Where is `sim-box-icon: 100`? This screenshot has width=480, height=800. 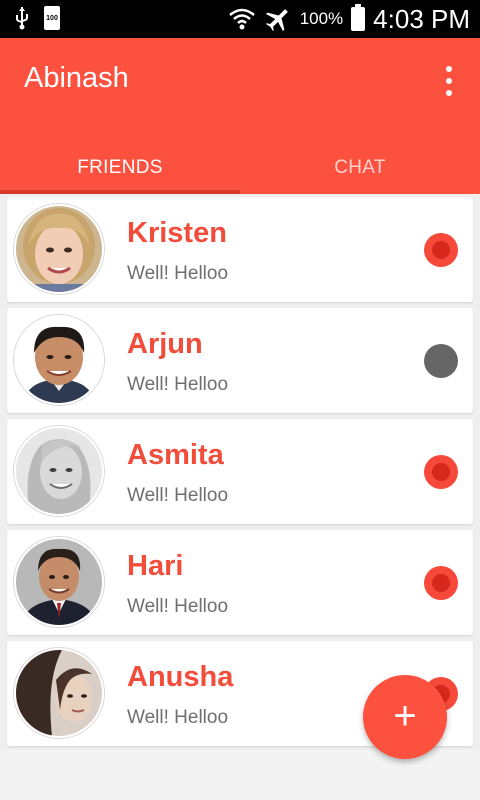 sim-box-icon: 100 is located at coordinates (52, 18).